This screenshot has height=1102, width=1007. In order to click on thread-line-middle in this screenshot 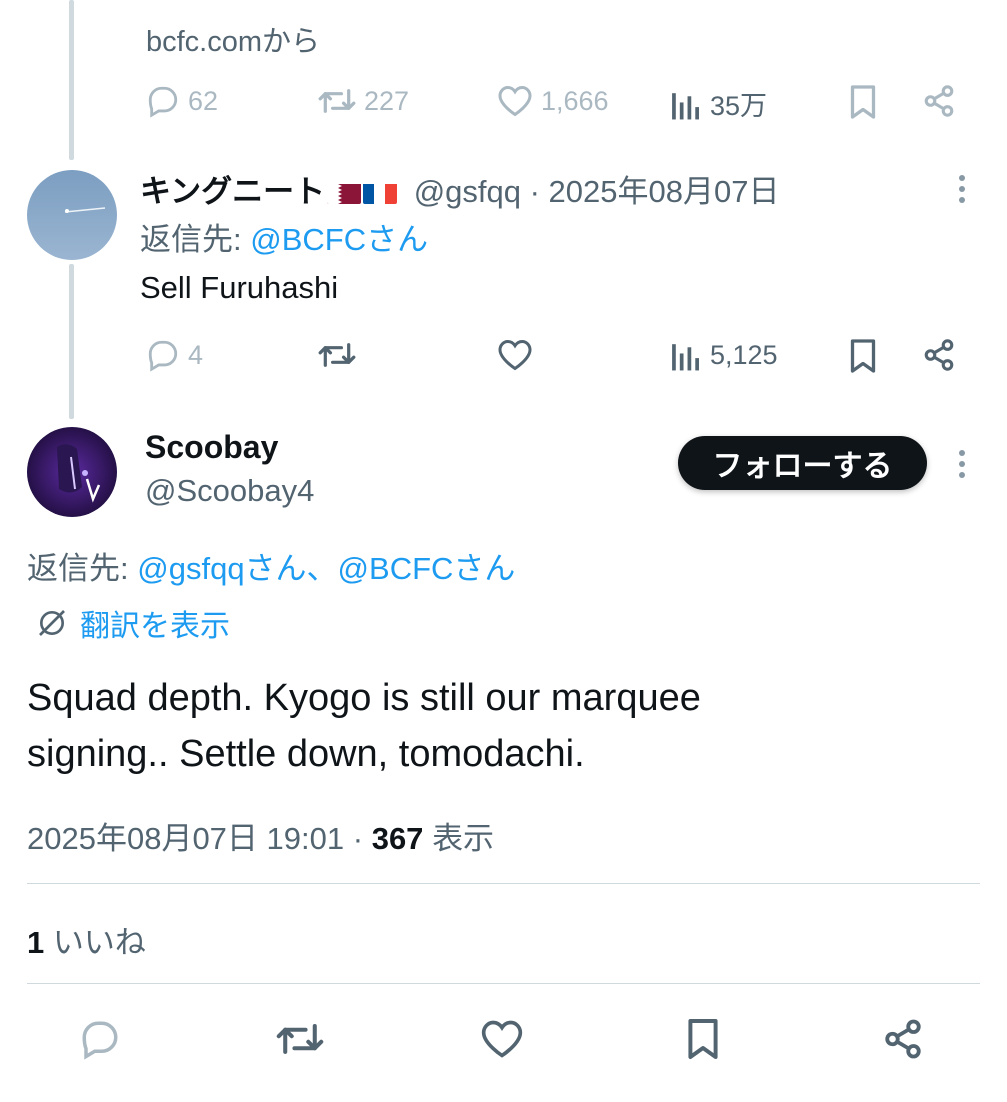, I will do `click(71, 341)`.